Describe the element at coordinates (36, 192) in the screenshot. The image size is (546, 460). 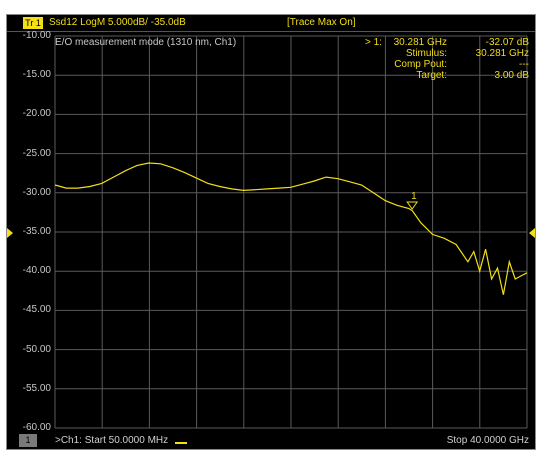
I see `y-tick-label: -30.00` at that location.